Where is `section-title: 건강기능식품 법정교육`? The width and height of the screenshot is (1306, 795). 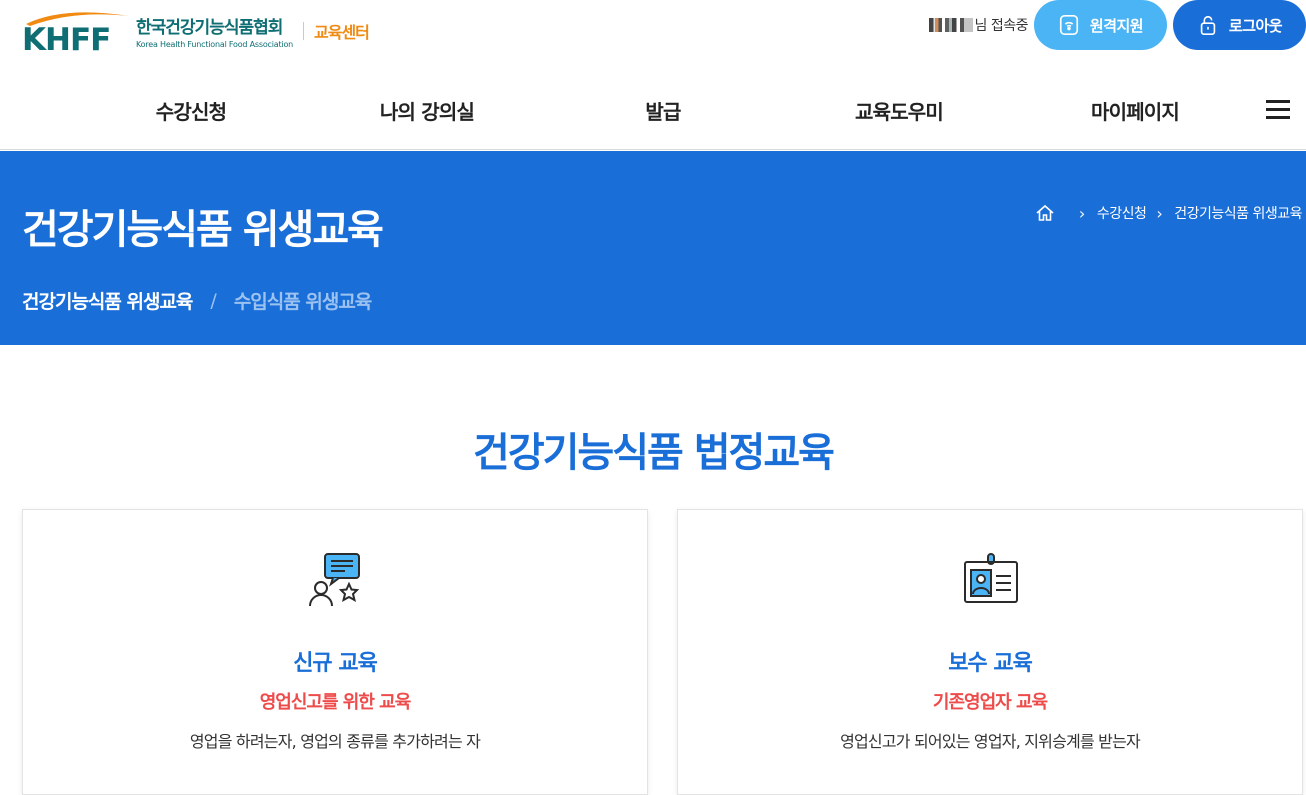
section-title: 건강기능식품 법정교육 is located at coordinates (654, 453).